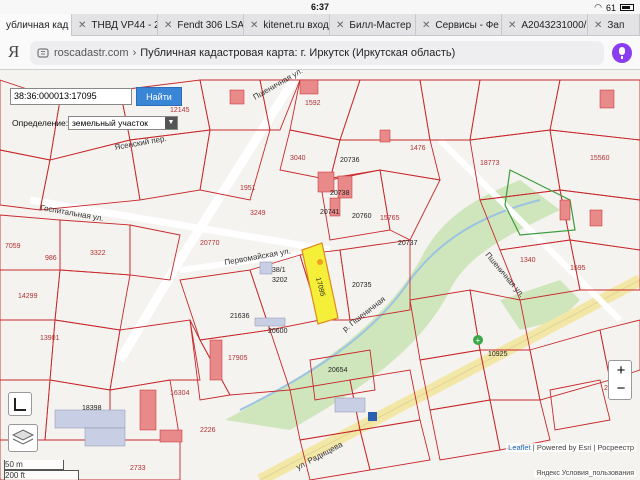 This screenshot has height=480, width=640. Describe the element at coordinates (40, 123) in the screenshot. I see `definition-label: Определение:` at that location.